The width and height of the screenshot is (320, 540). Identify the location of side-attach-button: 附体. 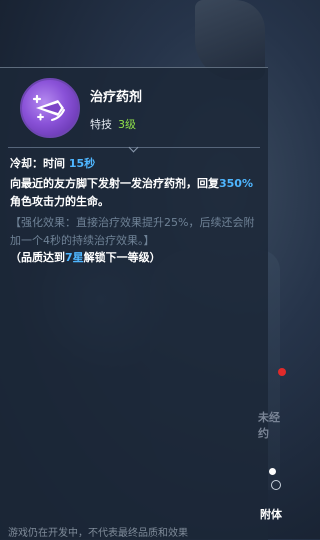
(271, 514).